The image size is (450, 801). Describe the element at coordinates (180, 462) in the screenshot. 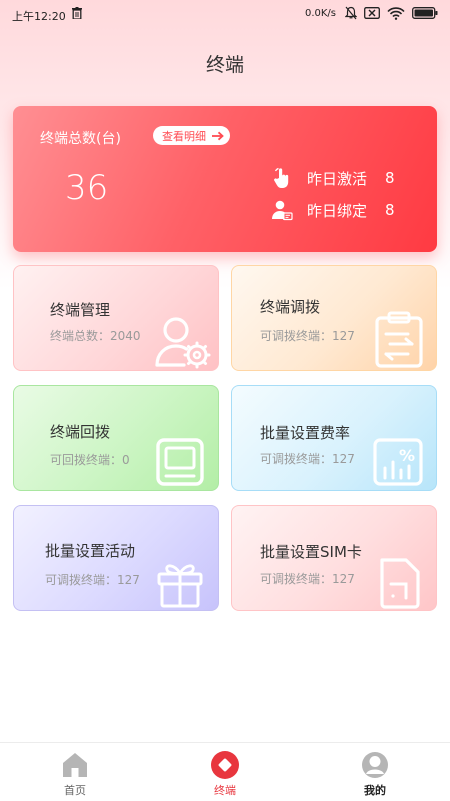

I see `terminal-device-icon` at that location.